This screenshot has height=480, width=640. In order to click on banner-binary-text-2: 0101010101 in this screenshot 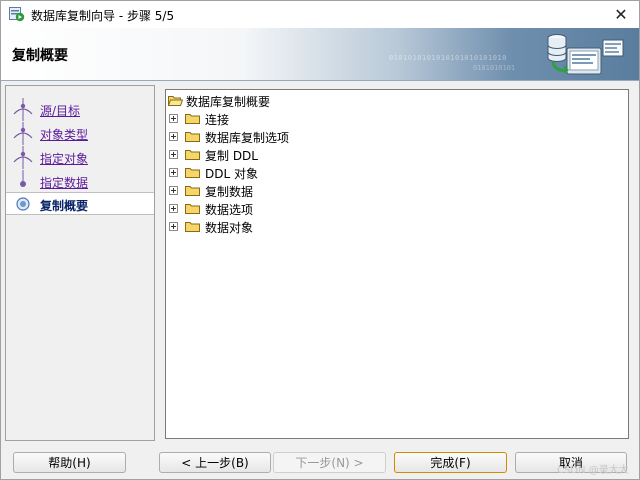, I will do `click(494, 68)`.